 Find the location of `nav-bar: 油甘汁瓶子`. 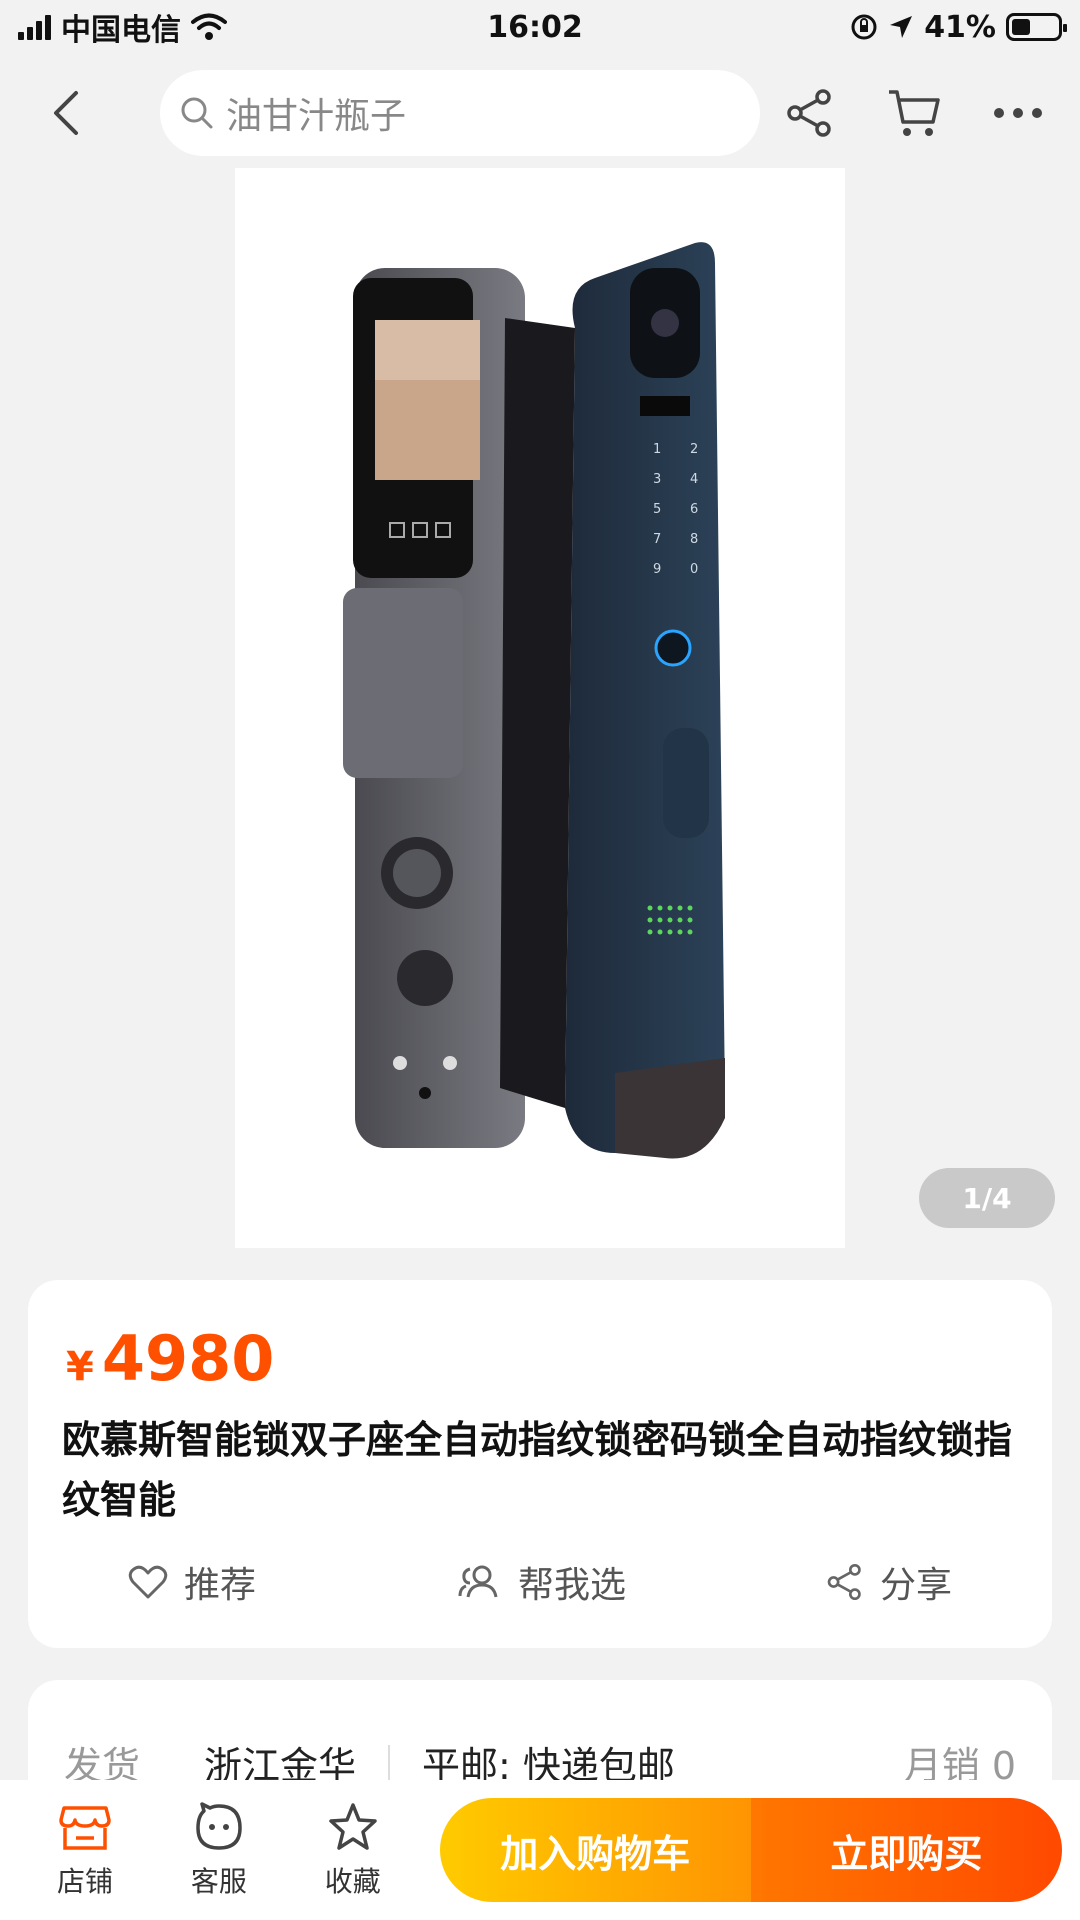

nav-bar: 油甘汁瓶子 is located at coordinates (540, 113).